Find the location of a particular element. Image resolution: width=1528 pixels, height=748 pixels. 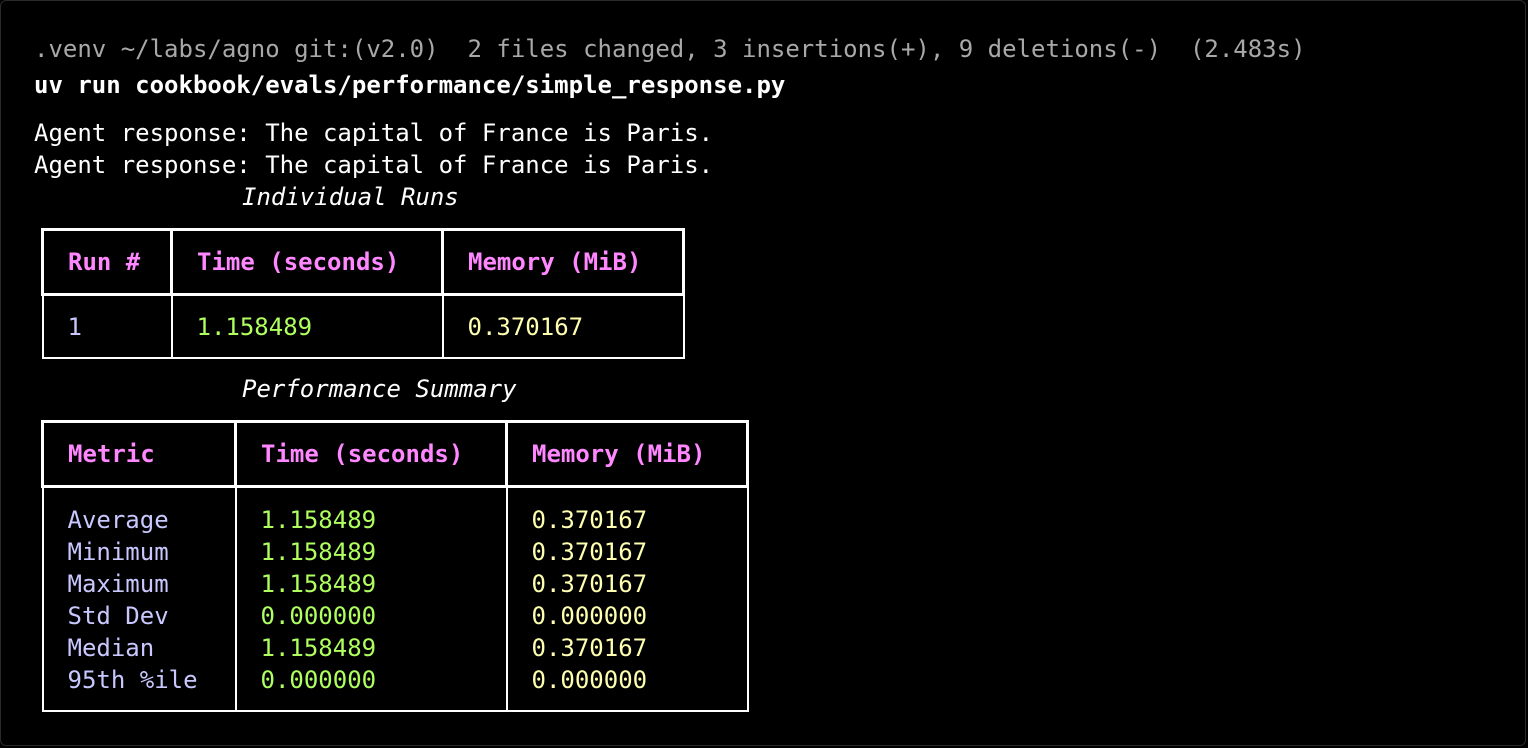

table-row: Median 1.158489 0.370167 is located at coordinates (395, 648).